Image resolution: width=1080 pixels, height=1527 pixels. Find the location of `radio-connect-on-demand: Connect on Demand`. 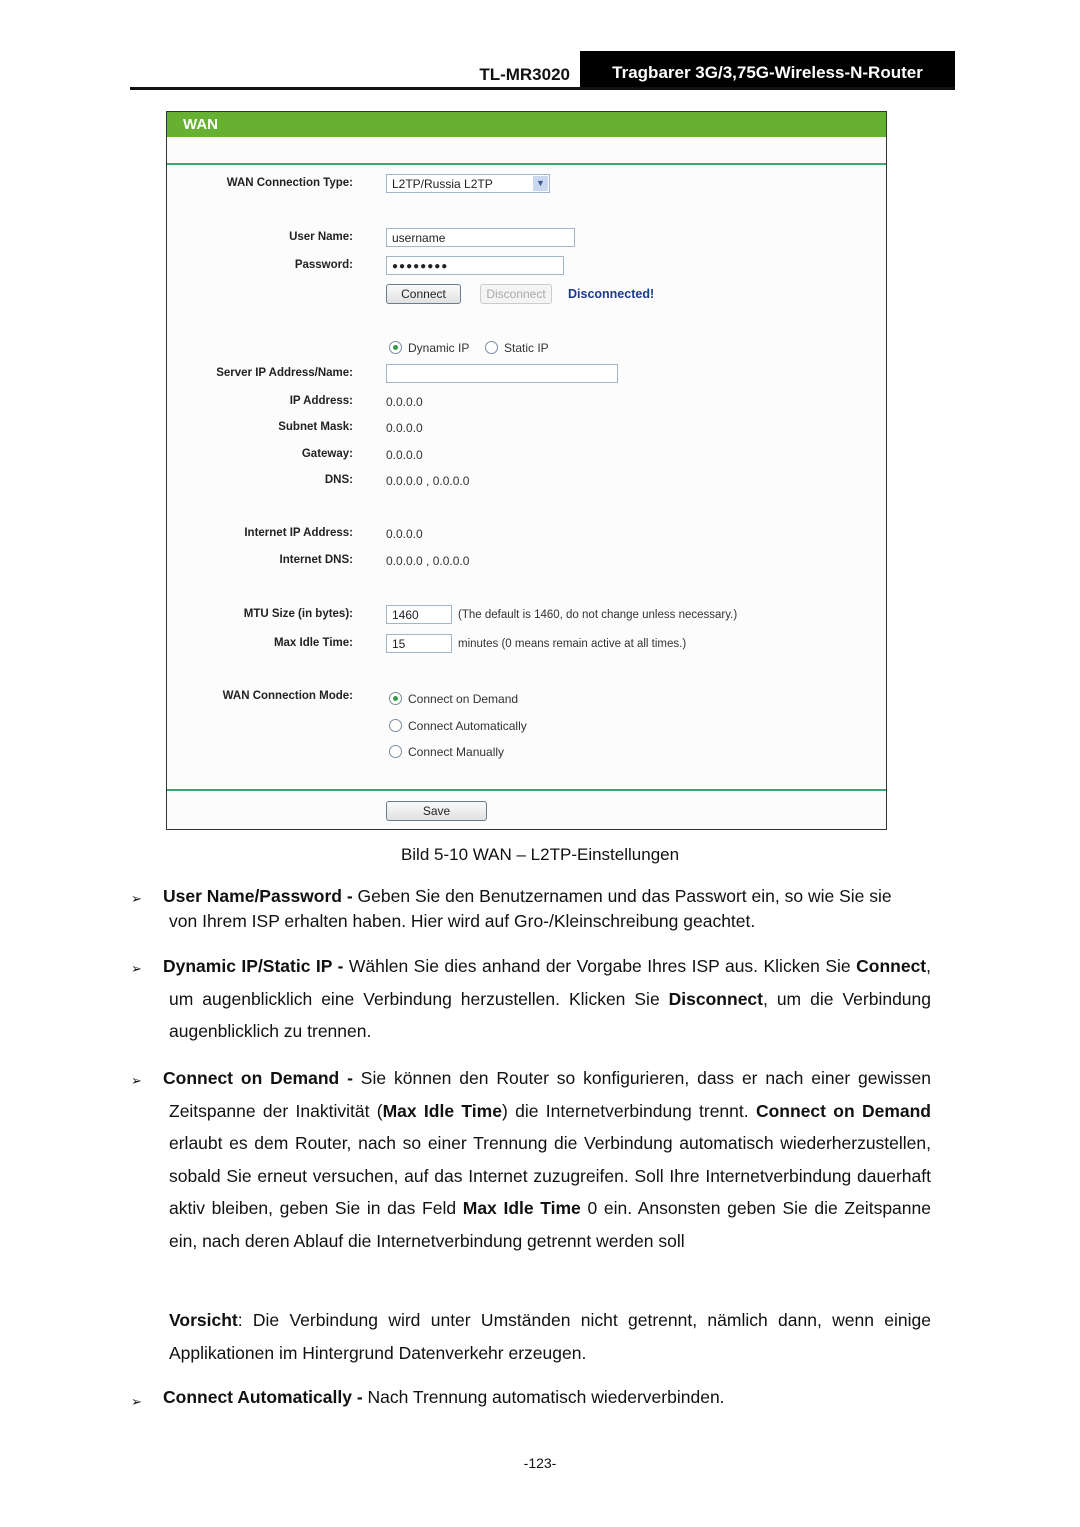

radio-connect-on-demand: Connect on Demand is located at coordinates (453, 699).